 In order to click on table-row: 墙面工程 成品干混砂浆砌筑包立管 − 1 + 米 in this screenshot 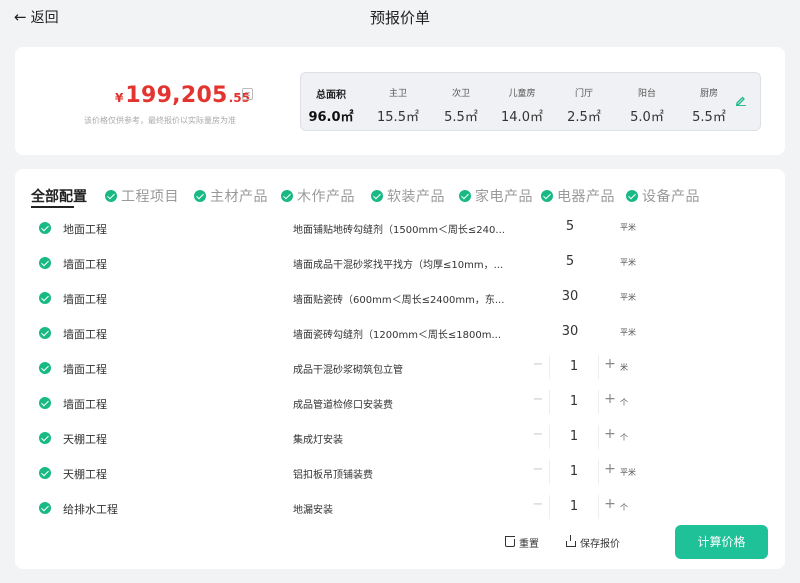, I will do `click(400, 368)`.